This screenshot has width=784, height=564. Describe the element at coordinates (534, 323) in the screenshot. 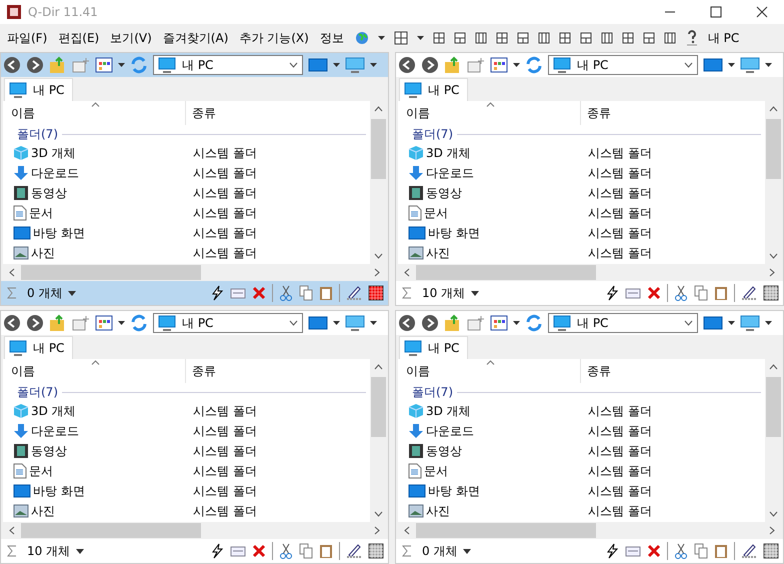

I see `refresh-icon` at that location.